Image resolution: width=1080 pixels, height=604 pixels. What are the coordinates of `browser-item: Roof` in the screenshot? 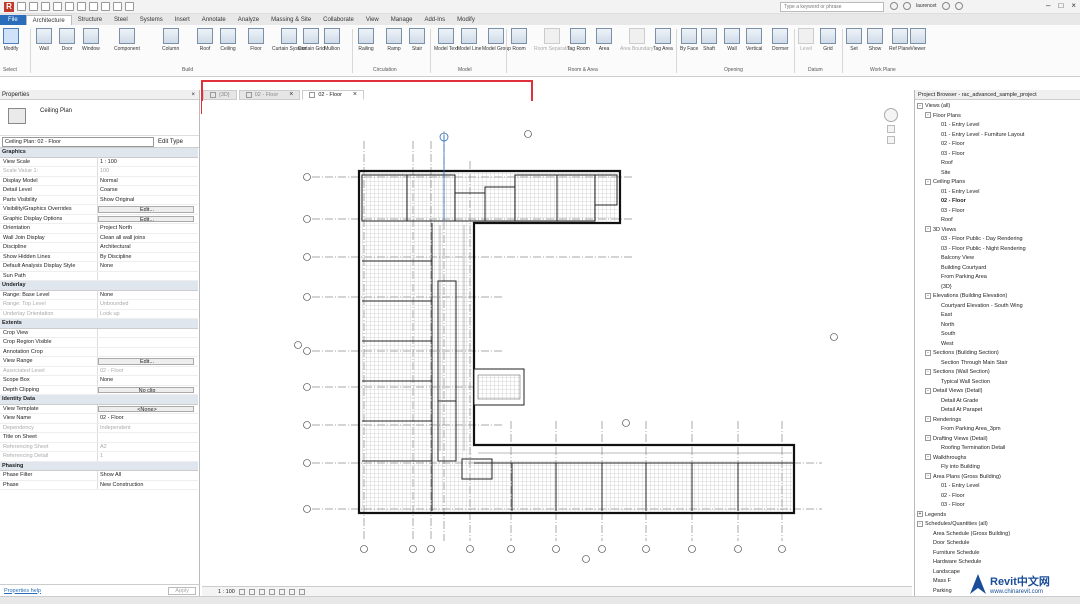 It's located at (997, 164).